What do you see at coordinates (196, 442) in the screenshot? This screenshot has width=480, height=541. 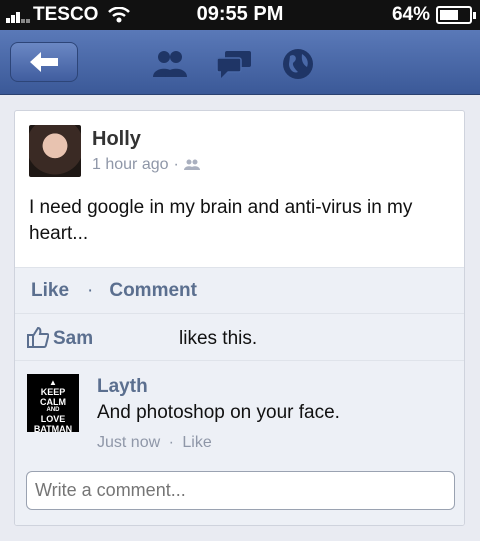 I see `comment-like-link: Like` at bounding box center [196, 442].